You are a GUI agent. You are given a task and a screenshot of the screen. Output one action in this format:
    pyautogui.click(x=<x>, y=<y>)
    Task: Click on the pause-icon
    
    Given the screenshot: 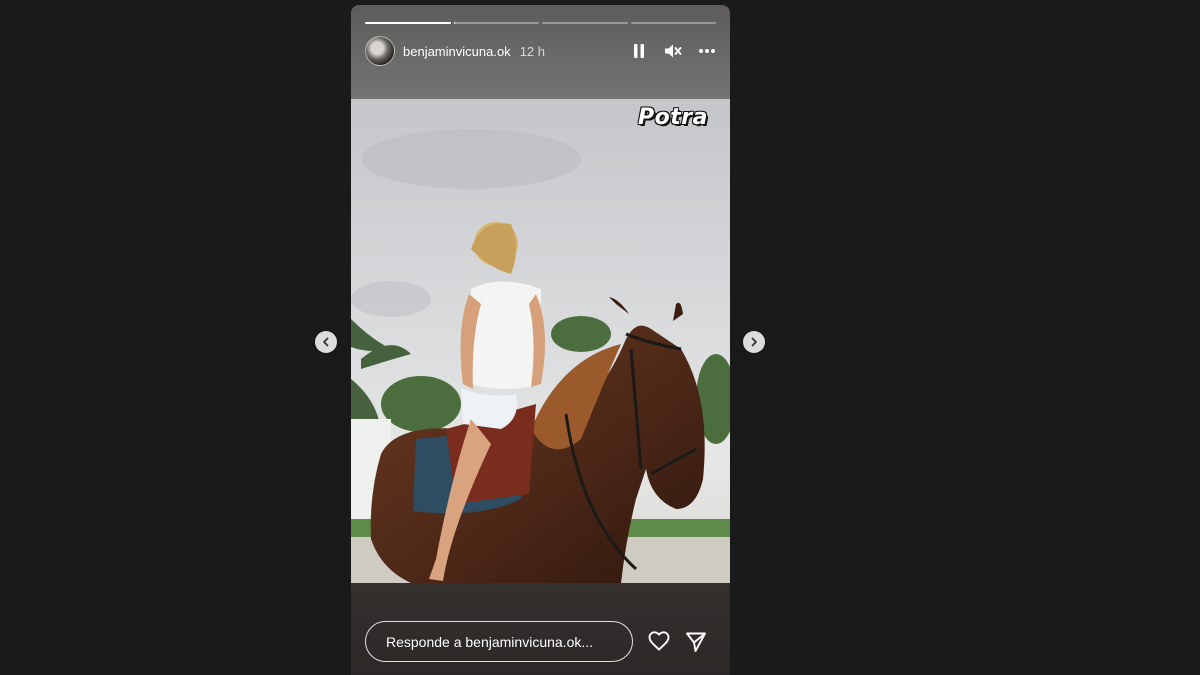 What is the action you would take?
    pyautogui.click(x=639, y=51)
    